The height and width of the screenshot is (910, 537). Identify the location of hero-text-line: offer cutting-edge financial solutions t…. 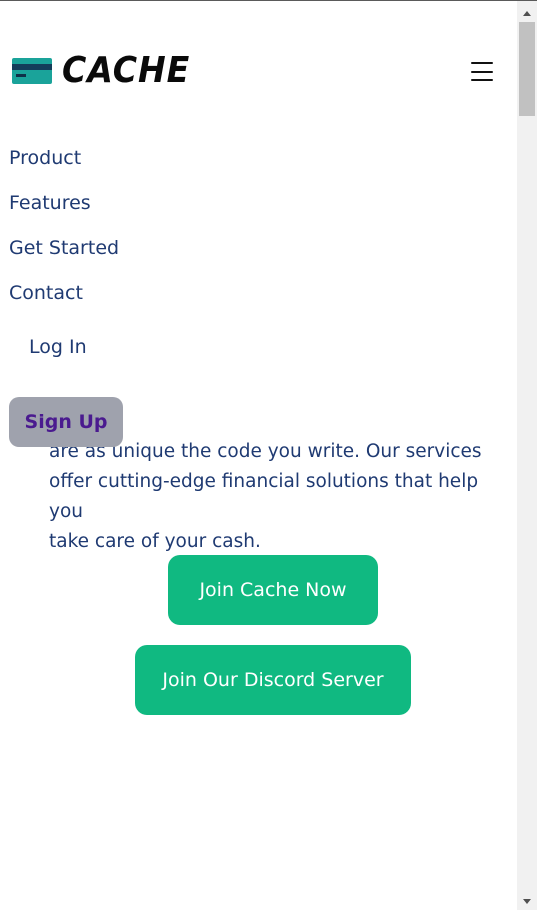
(264, 496).